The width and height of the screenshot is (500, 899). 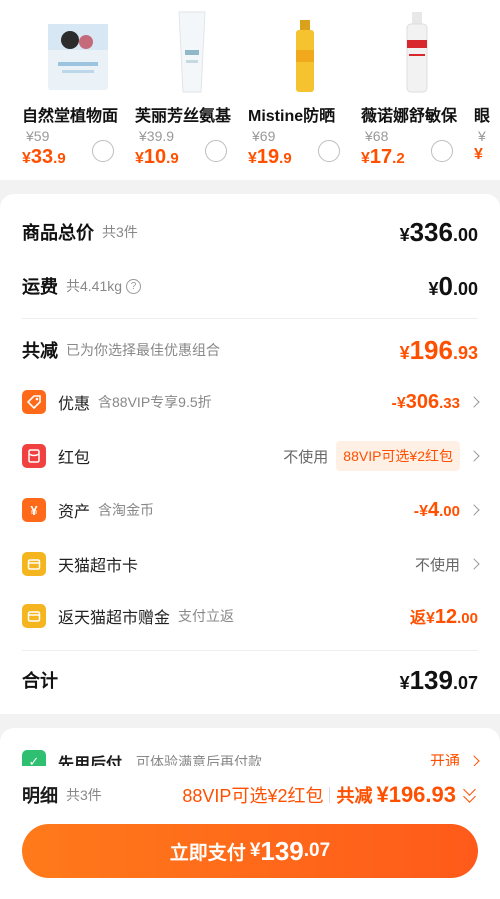 What do you see at coordinates (34, 616) in the screenshot?
I see `gift-card-icon` at bounding box center [34, 616].